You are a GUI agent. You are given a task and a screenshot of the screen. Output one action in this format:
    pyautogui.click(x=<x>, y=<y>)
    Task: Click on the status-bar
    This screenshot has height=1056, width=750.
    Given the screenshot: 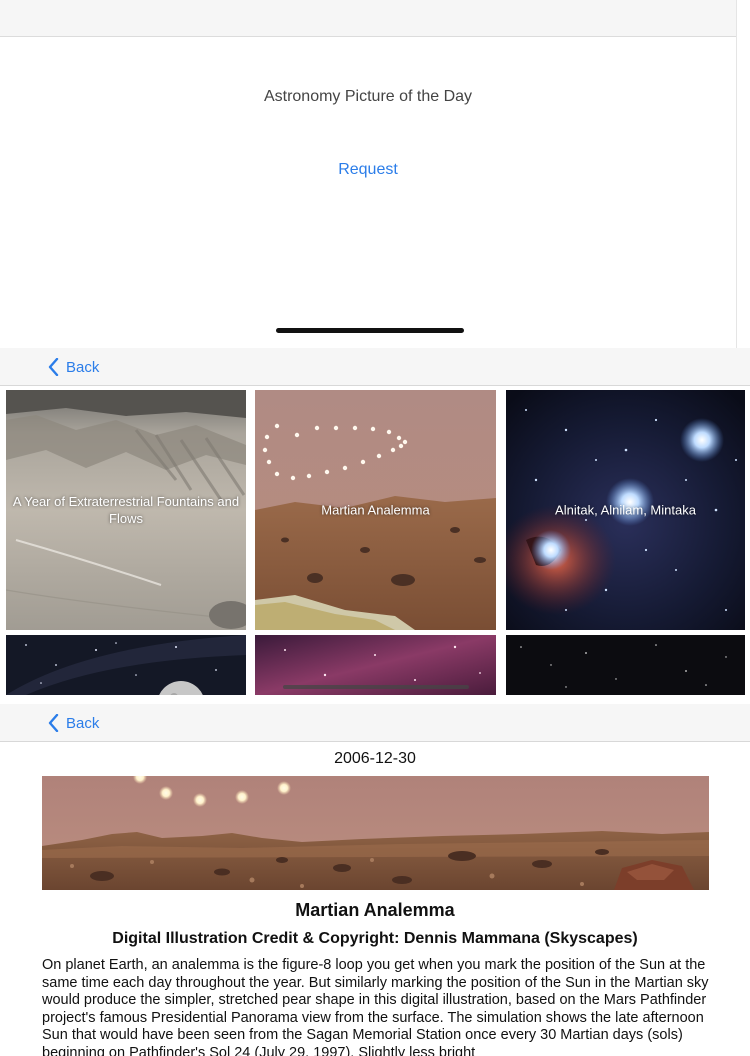 What is the action you would take?
    pyautogui.click(x=368, y=18)
    